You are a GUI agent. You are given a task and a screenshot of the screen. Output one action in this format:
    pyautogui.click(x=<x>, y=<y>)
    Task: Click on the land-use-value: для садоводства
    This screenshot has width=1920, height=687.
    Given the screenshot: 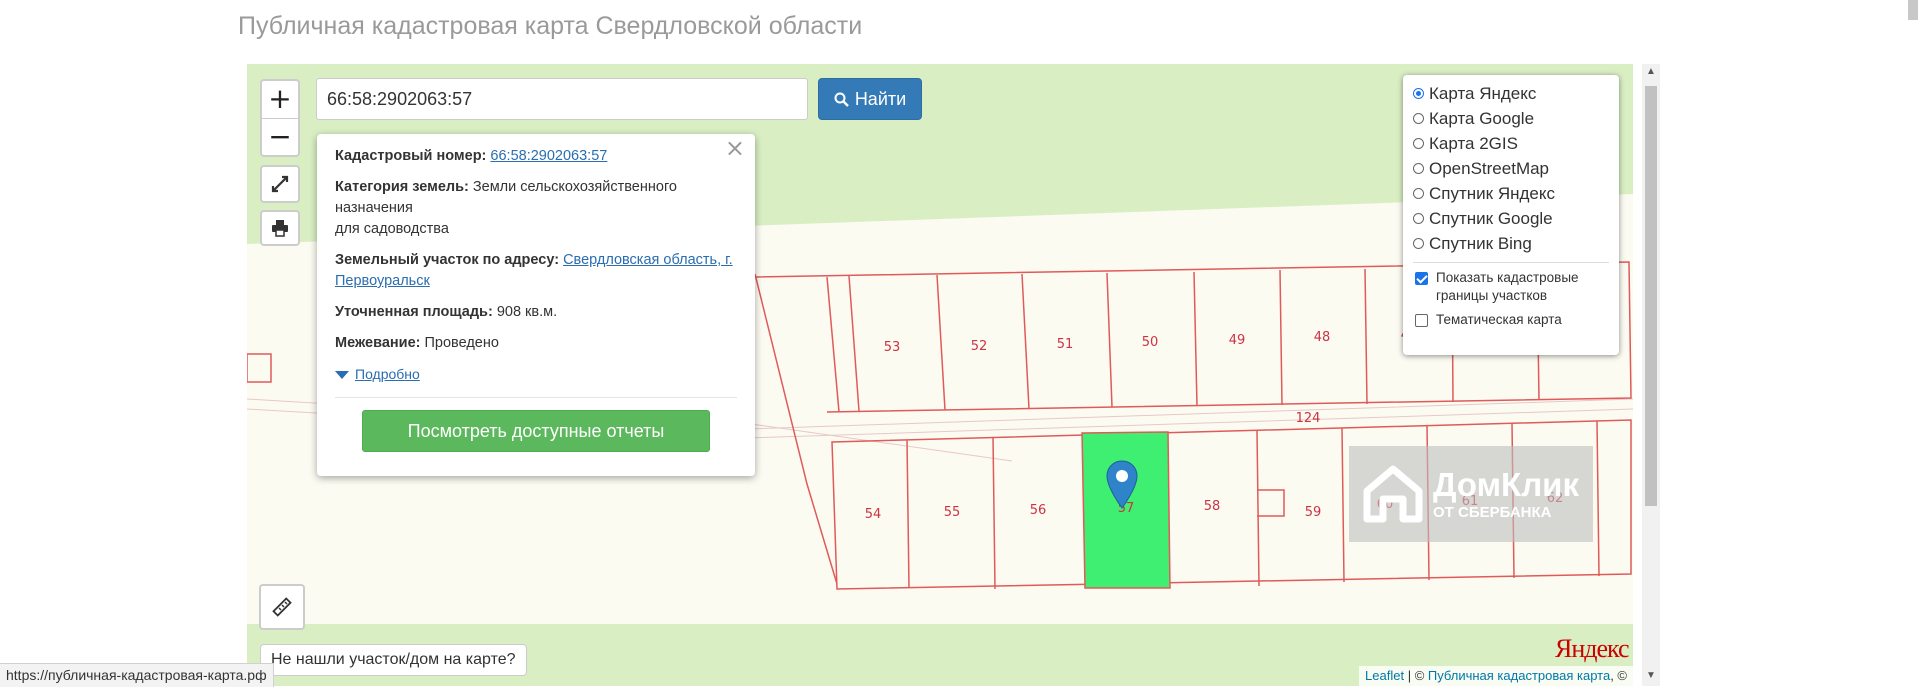 What is the action you would take?
    pyautogui.click(x=392, y=229)
    